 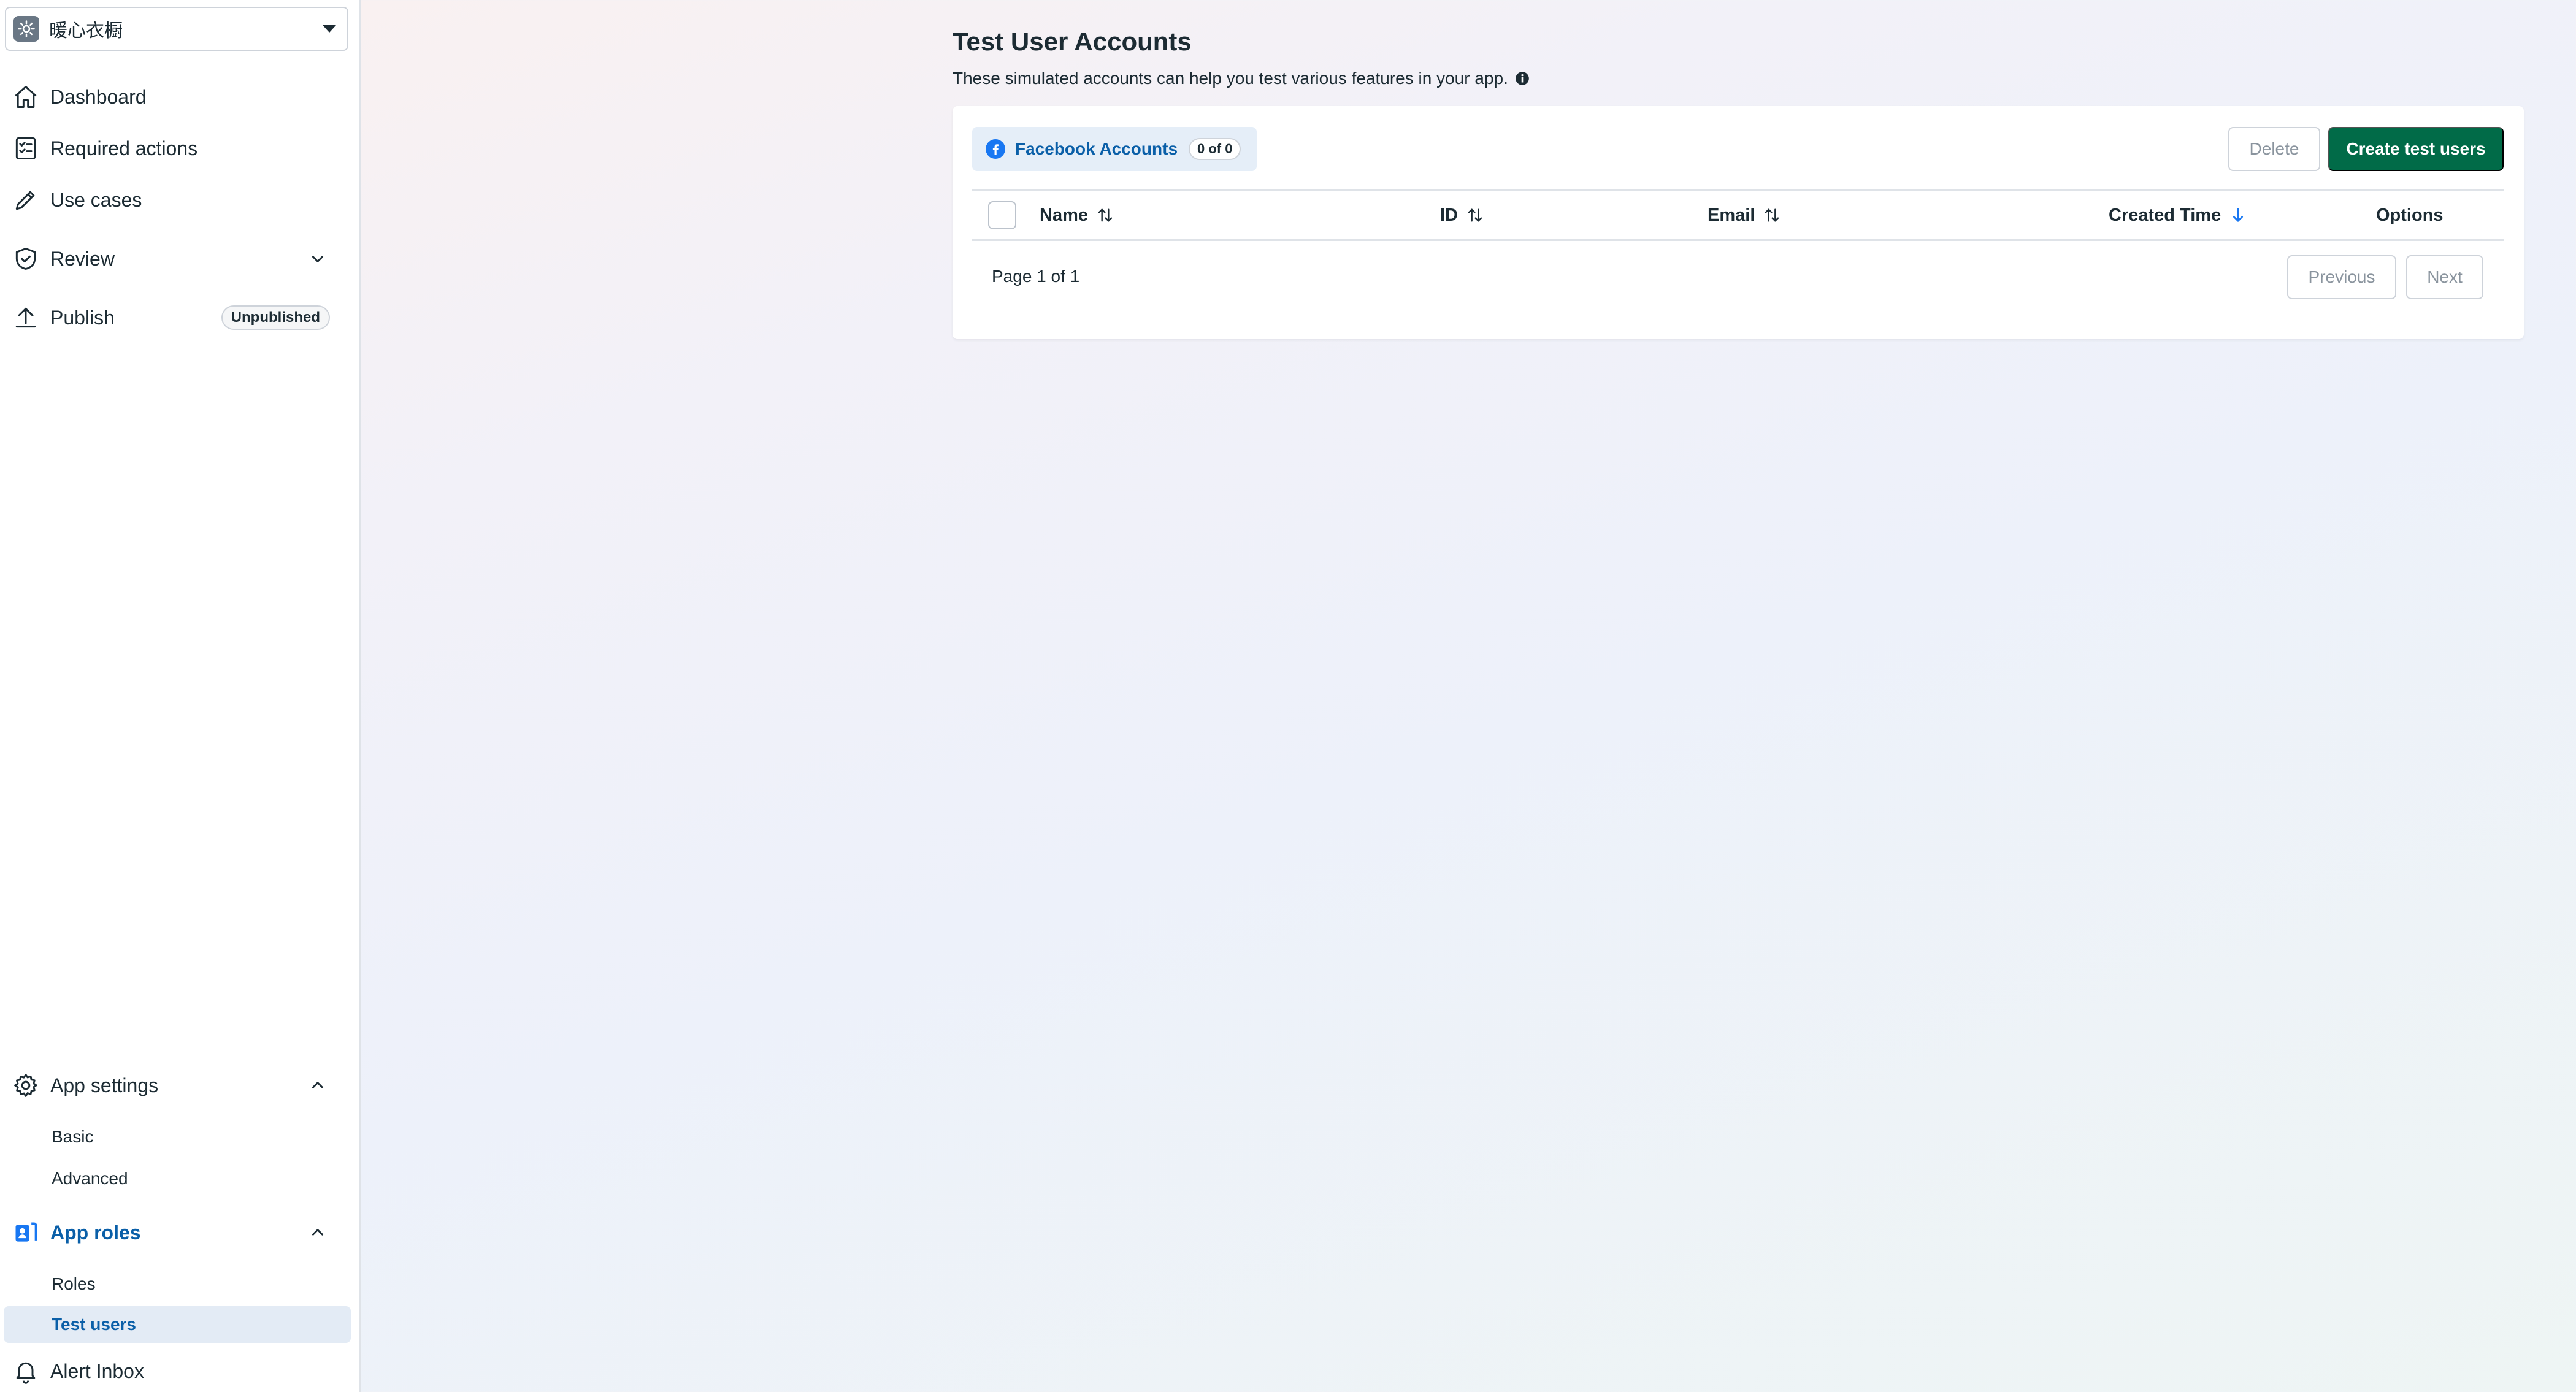 What do you see at coordinates (95, 1232) in the screenshot?
I see `sidebar-item-label: App roles` at bounding box center [95, 1232].